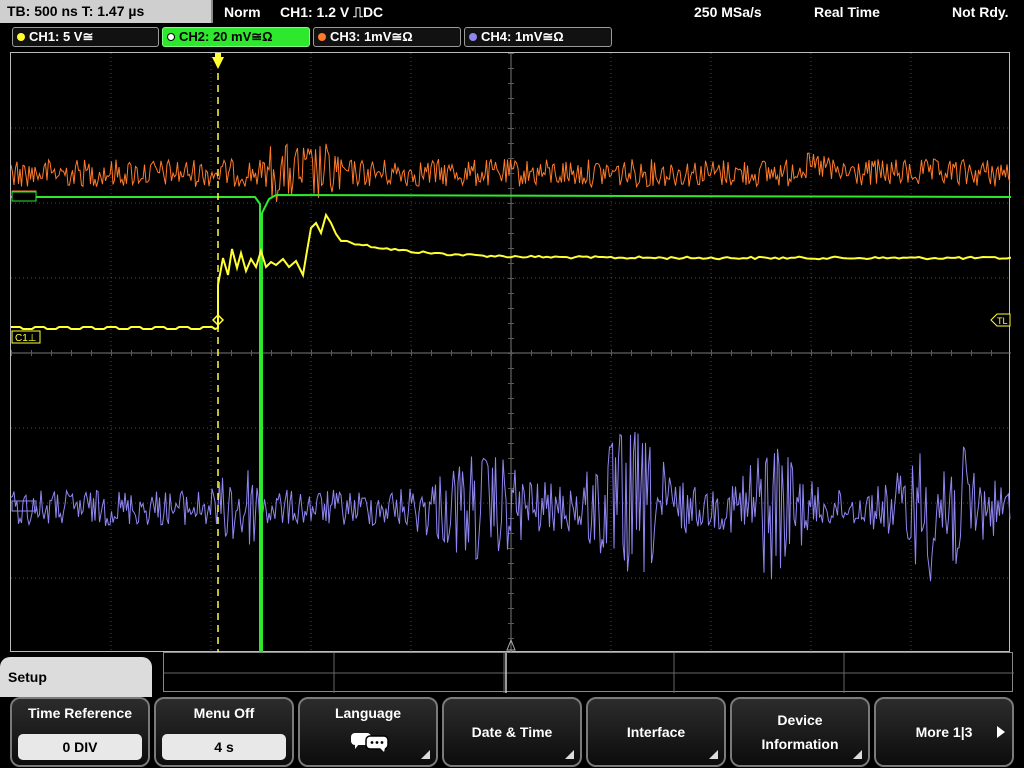  Describe the element at coordinates (224, 747) in the screenshot. I see `menu-off-value: 4 s` at that location.